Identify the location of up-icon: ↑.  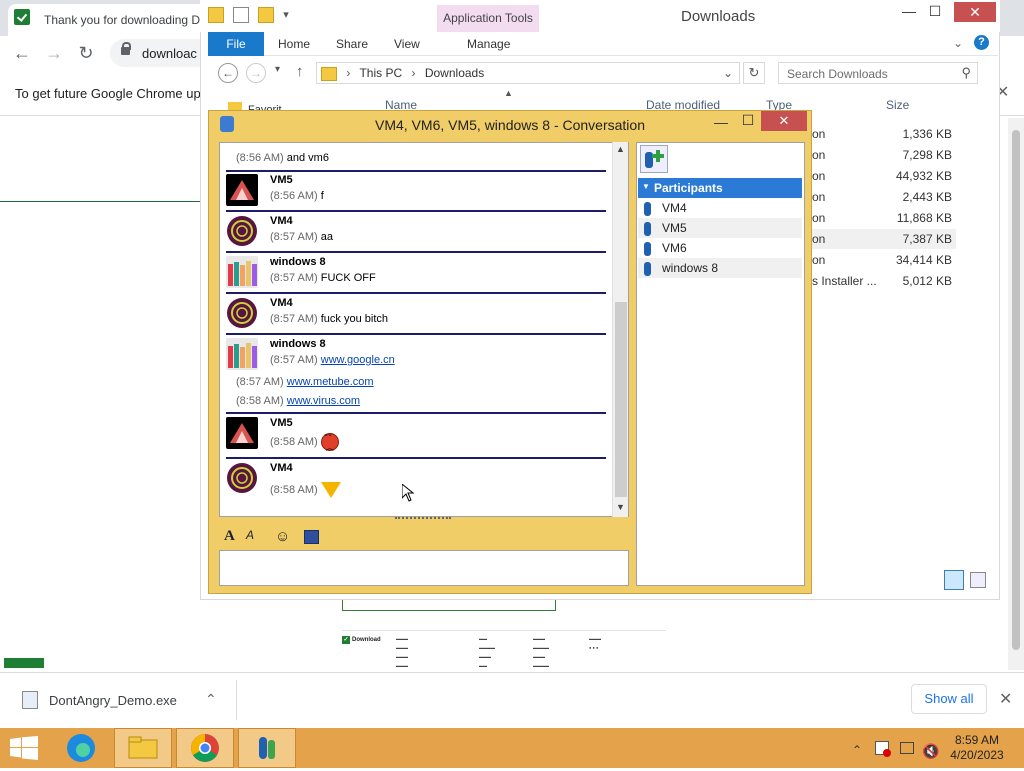
(300, 71).